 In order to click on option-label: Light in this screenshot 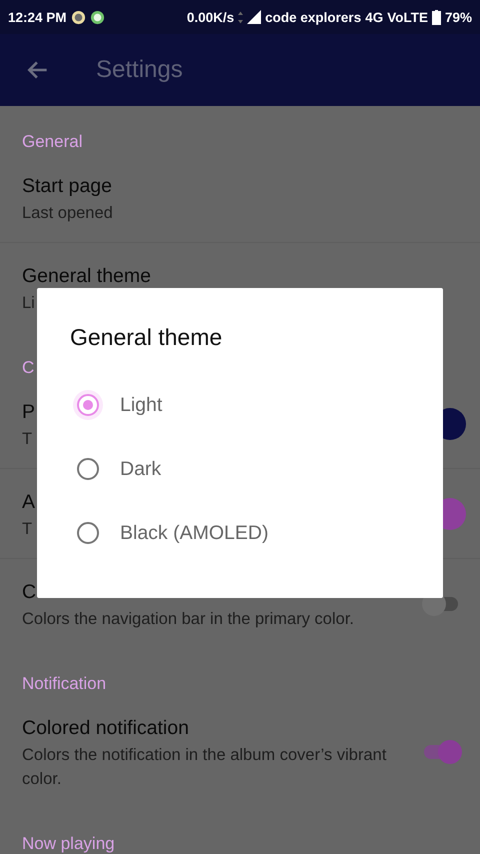, I will do `click(141, 405)`.